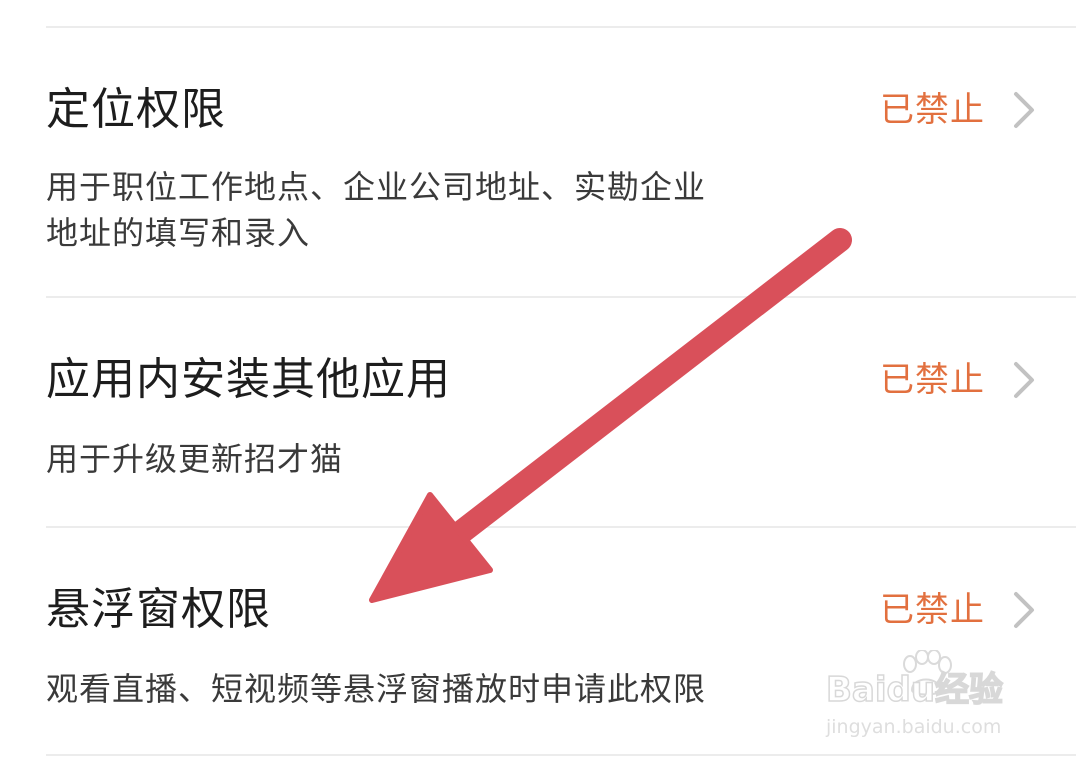 The height and width of the screenshot is (768, 1076). What do you see at coordinates (136, 109) in the screenshot?
I see `permission-title: 定位权限` at bounding box center [136, 109].